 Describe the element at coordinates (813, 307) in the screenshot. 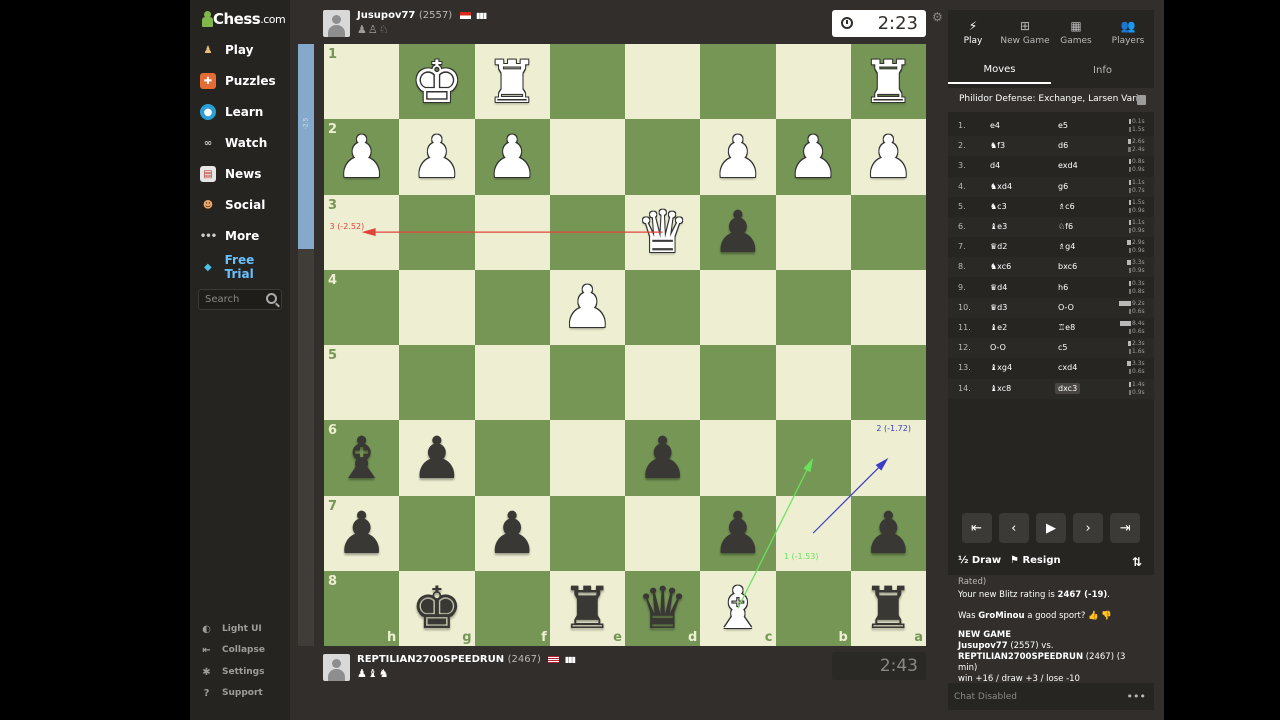

I see `board-square-b4` at that location.